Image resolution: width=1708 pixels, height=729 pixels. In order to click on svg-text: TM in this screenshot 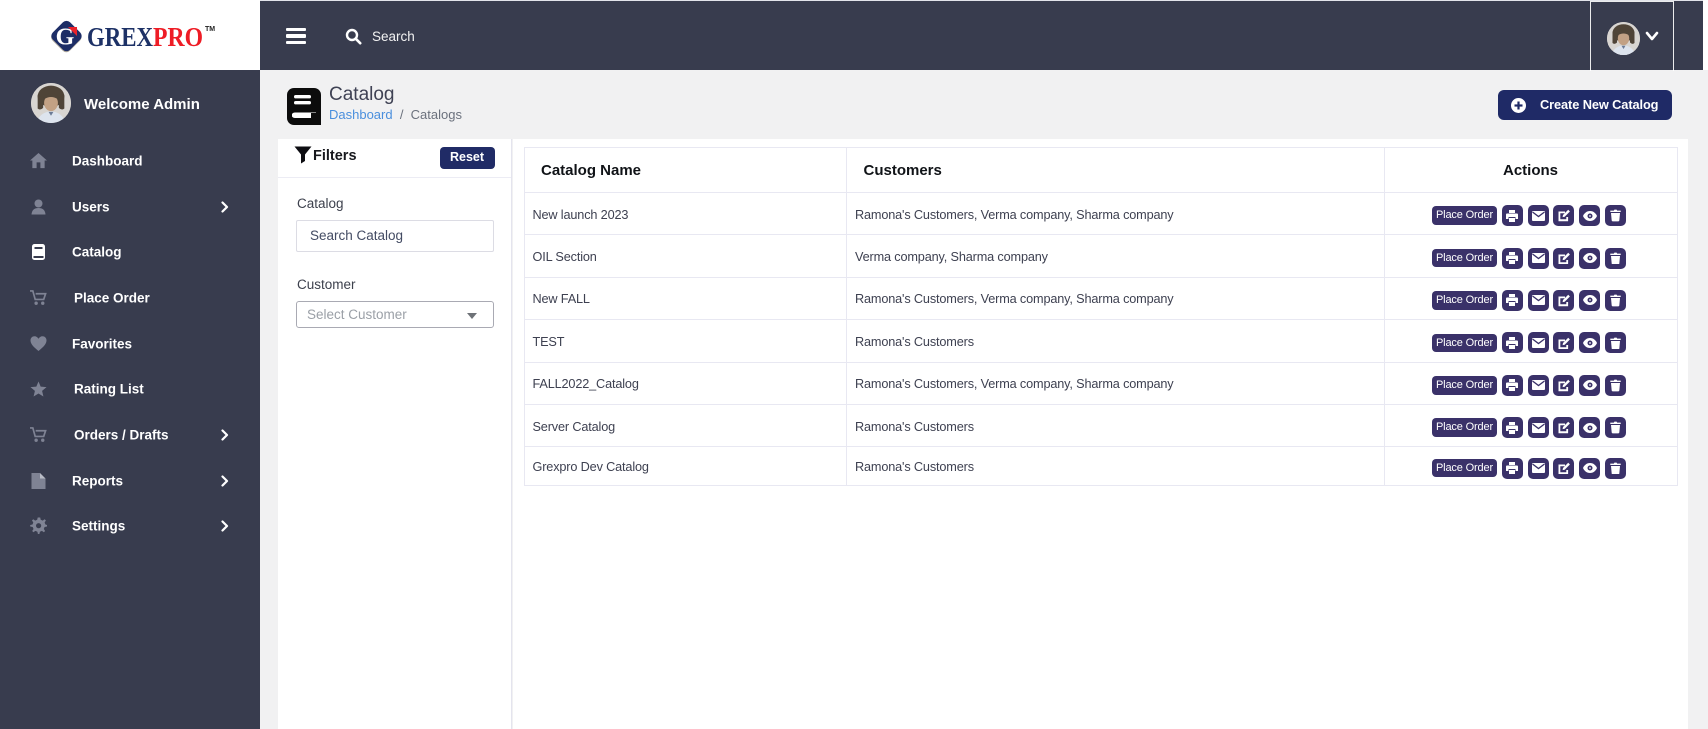, I will do `click(210, 29)`.